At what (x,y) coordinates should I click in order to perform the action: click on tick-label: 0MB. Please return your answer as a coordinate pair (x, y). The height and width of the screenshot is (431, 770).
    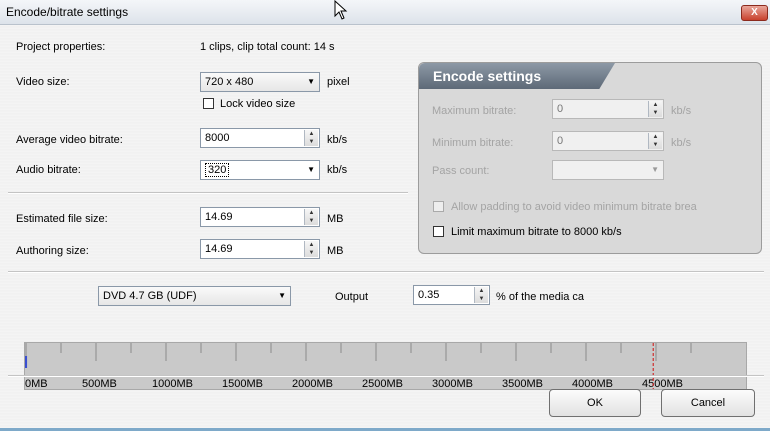
    Looking at the image, I should click on (36, 383).